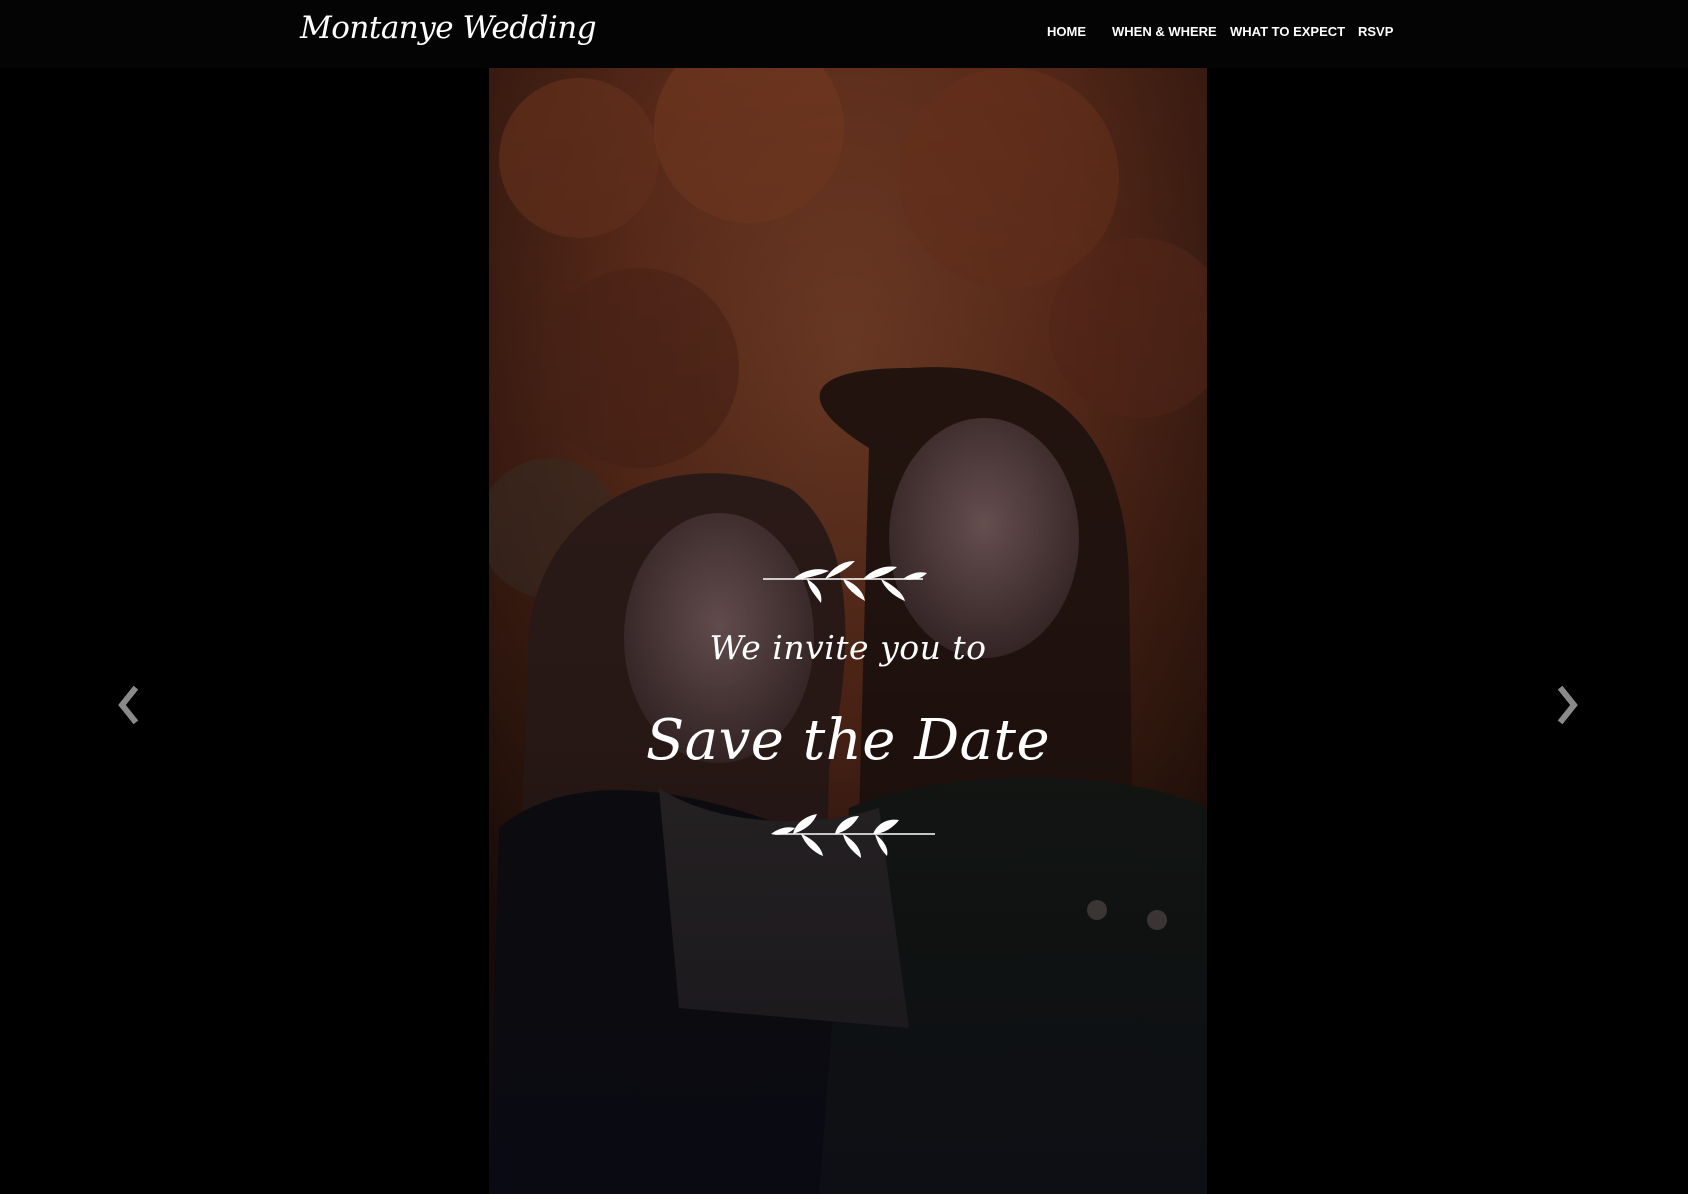 The image size is (1688, 1194). What do you see at coordinates (1375, 31) in the screenshot?
I see `nav-rsvp-link: RSVP` at bounding box center [1375, 31].